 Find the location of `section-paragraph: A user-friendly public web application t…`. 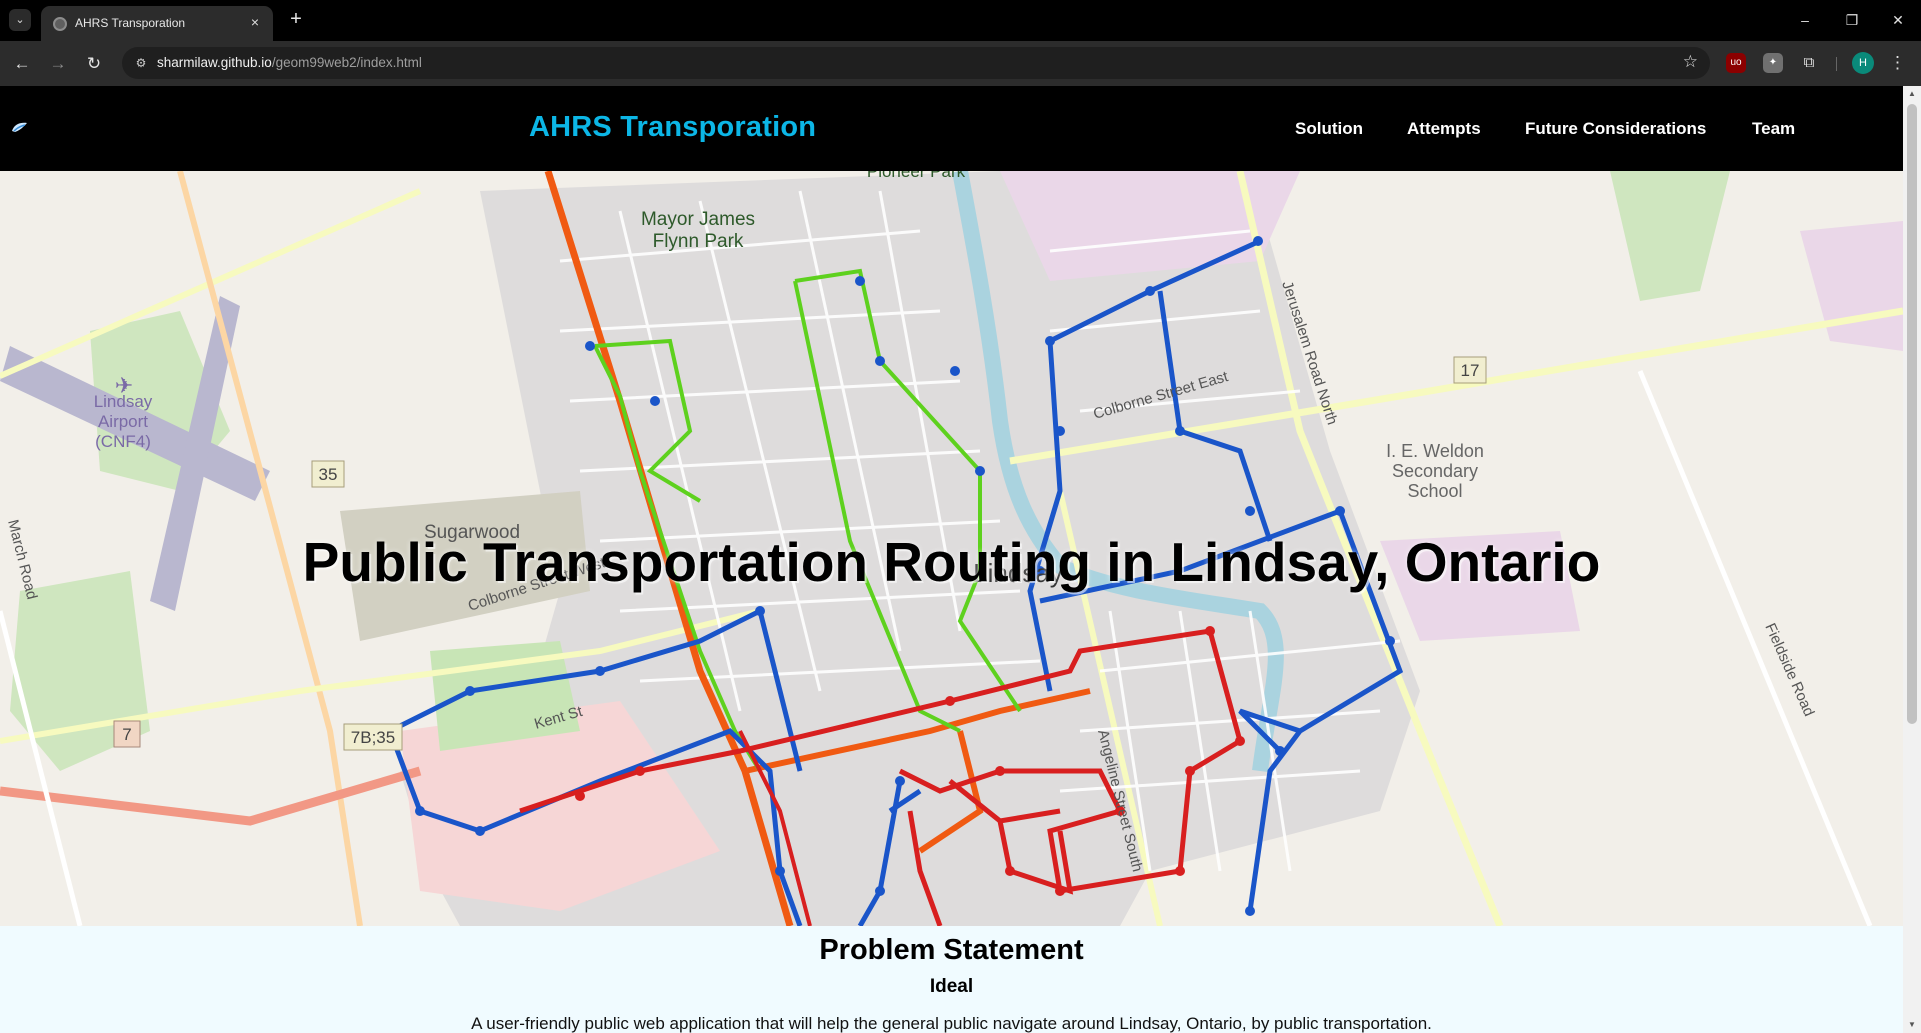

section-paragraph: A user-friendly public web application t… is located at coordinates (951, 1023).